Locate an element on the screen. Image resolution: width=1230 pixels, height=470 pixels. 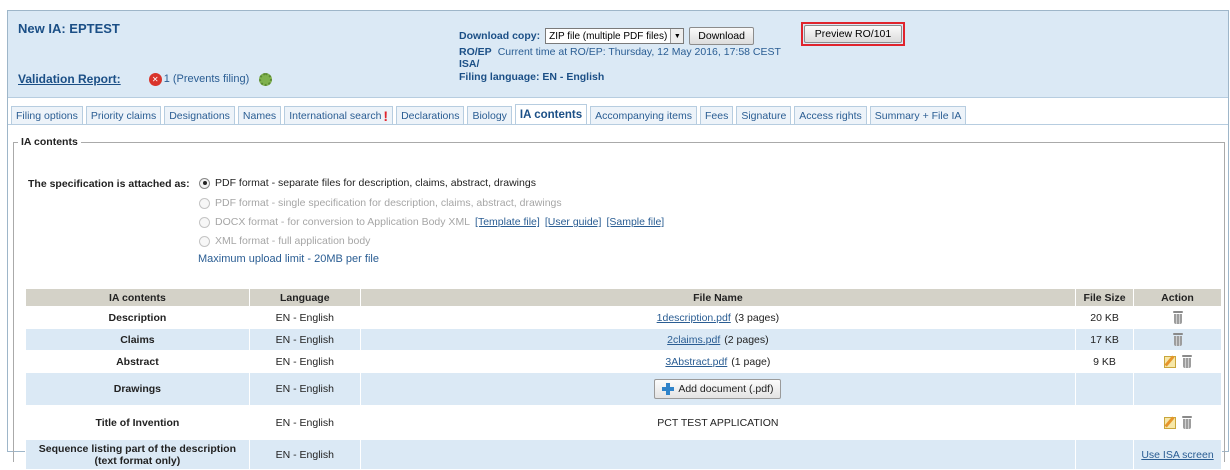
use-isa-screen-link: Use ISA screen is located at coordinates (1177, 455).